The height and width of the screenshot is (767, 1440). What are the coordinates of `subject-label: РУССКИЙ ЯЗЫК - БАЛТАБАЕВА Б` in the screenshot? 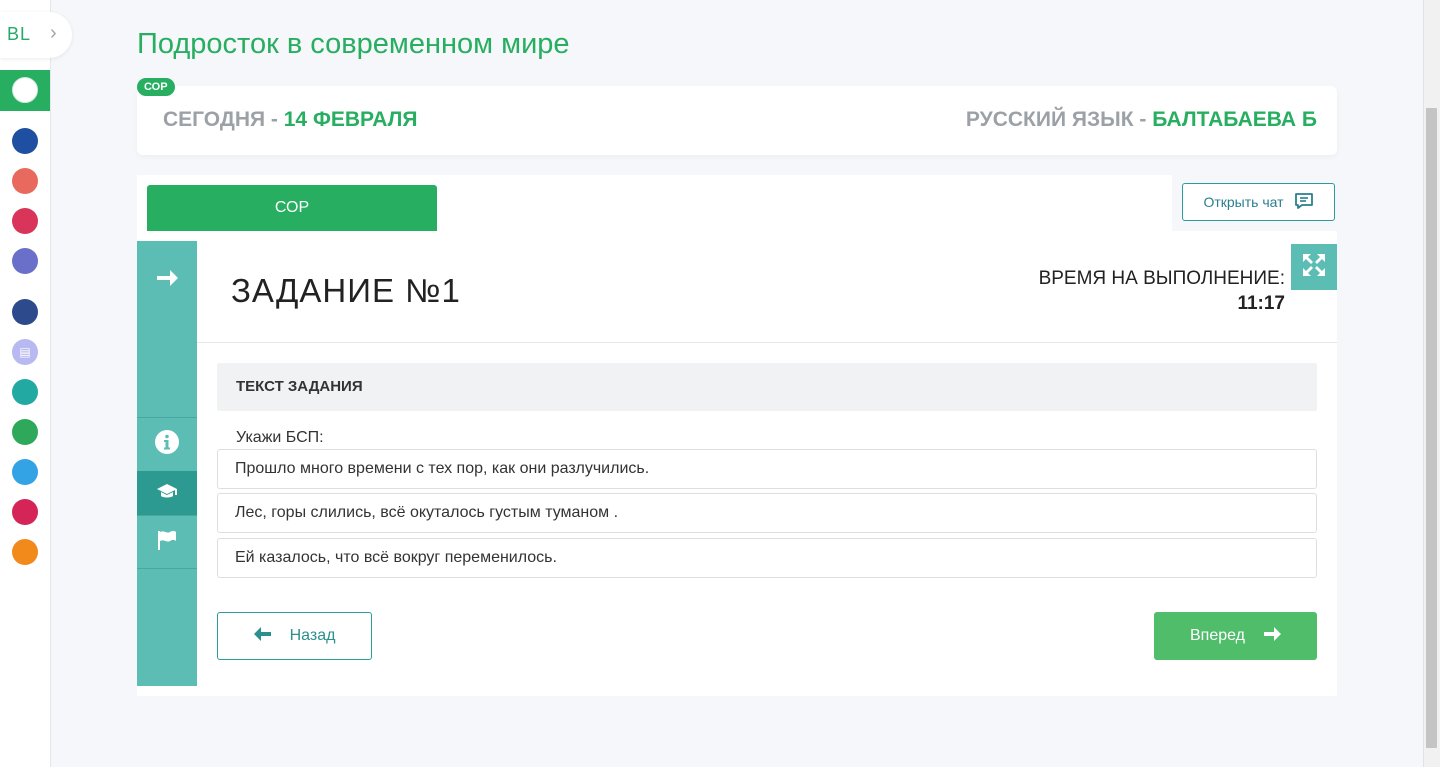 It's located at (1141, 120).